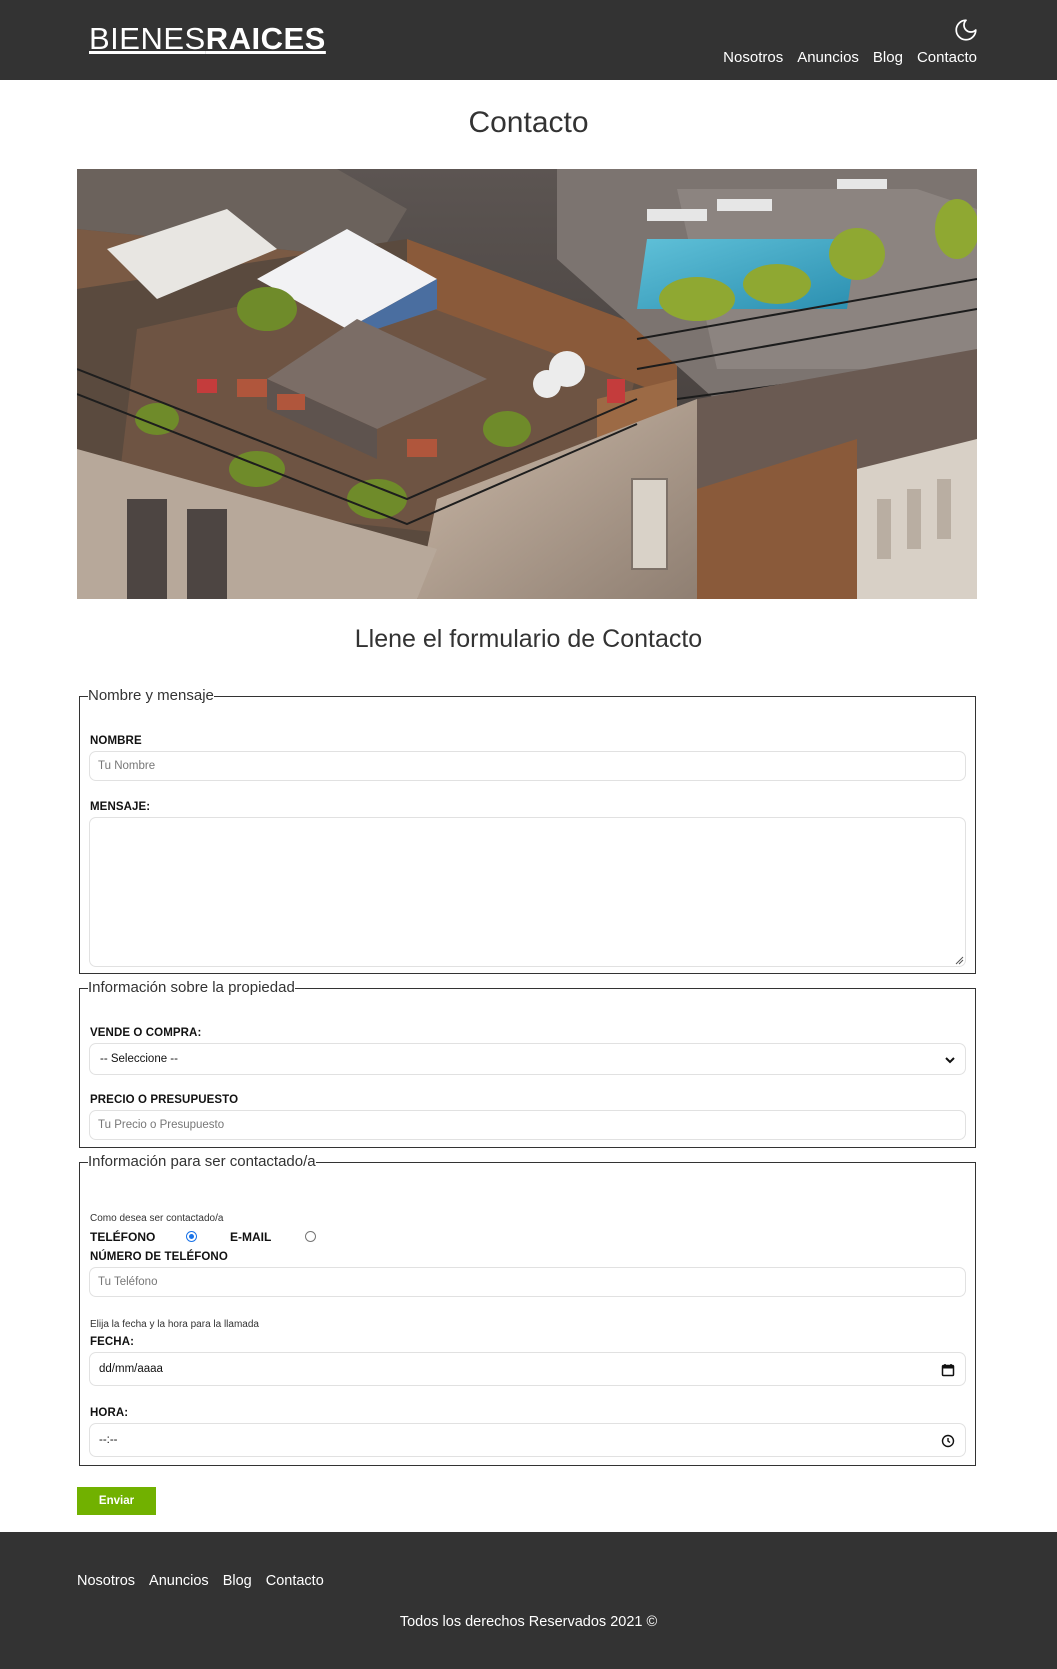 This screenshot has height=1669, width=1057. I want to click on message-textarea, so click(527, 892).